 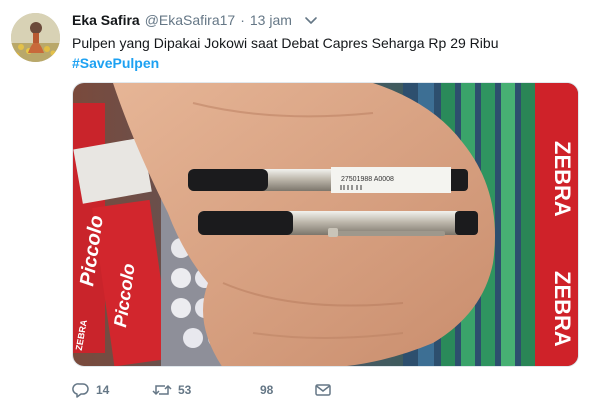 I want to click on reply-button: 14, so click(x=90, y=390).